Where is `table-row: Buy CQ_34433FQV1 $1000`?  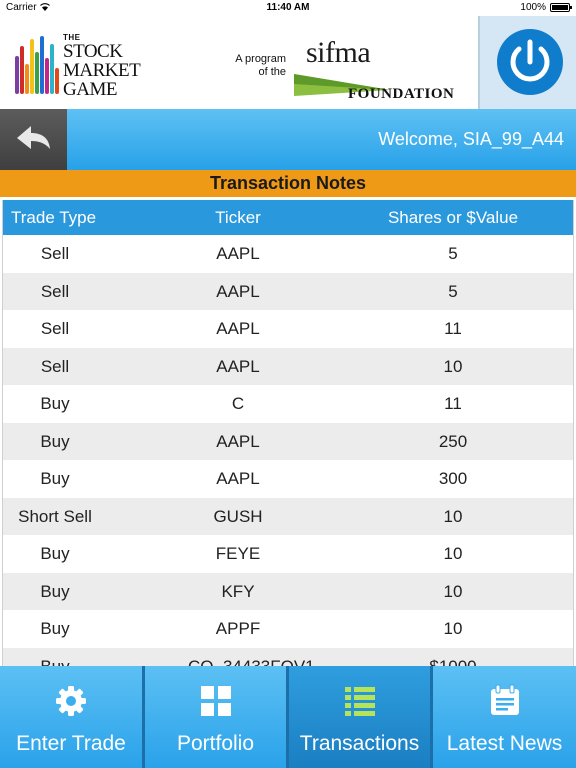
table-row: Buy CQ_34433FQV1 $1000 is located at coordinates (288, 657).